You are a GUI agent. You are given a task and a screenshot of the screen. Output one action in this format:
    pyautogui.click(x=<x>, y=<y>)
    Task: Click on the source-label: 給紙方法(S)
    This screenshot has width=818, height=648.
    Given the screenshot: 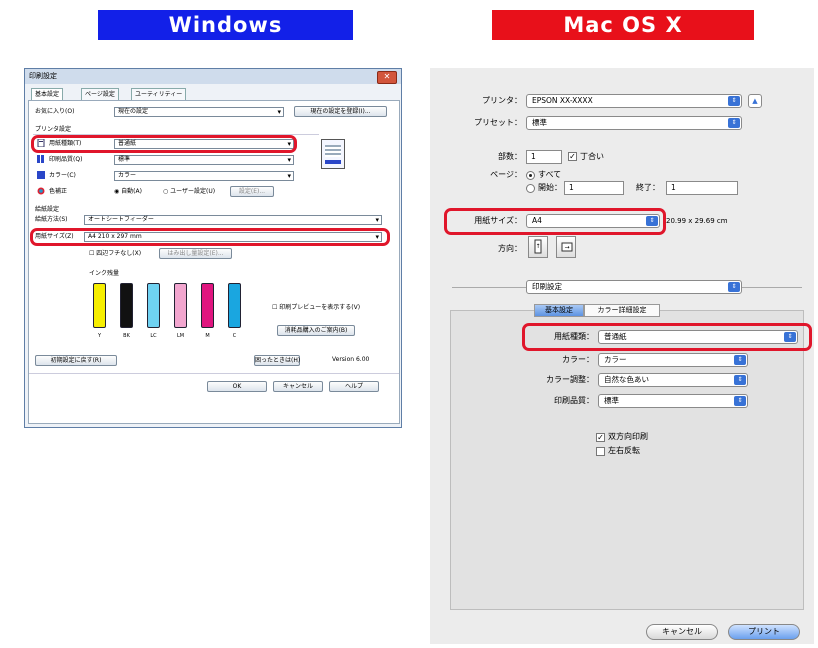 What is the action you would take?
    pyautogui.click(x=51, y=219)
    